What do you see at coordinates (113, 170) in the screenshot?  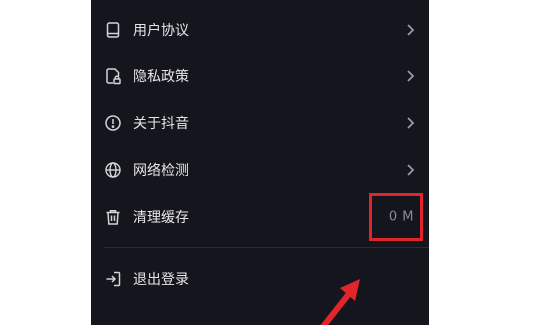 I see `globe-icon` at bounding box center [113, 170].